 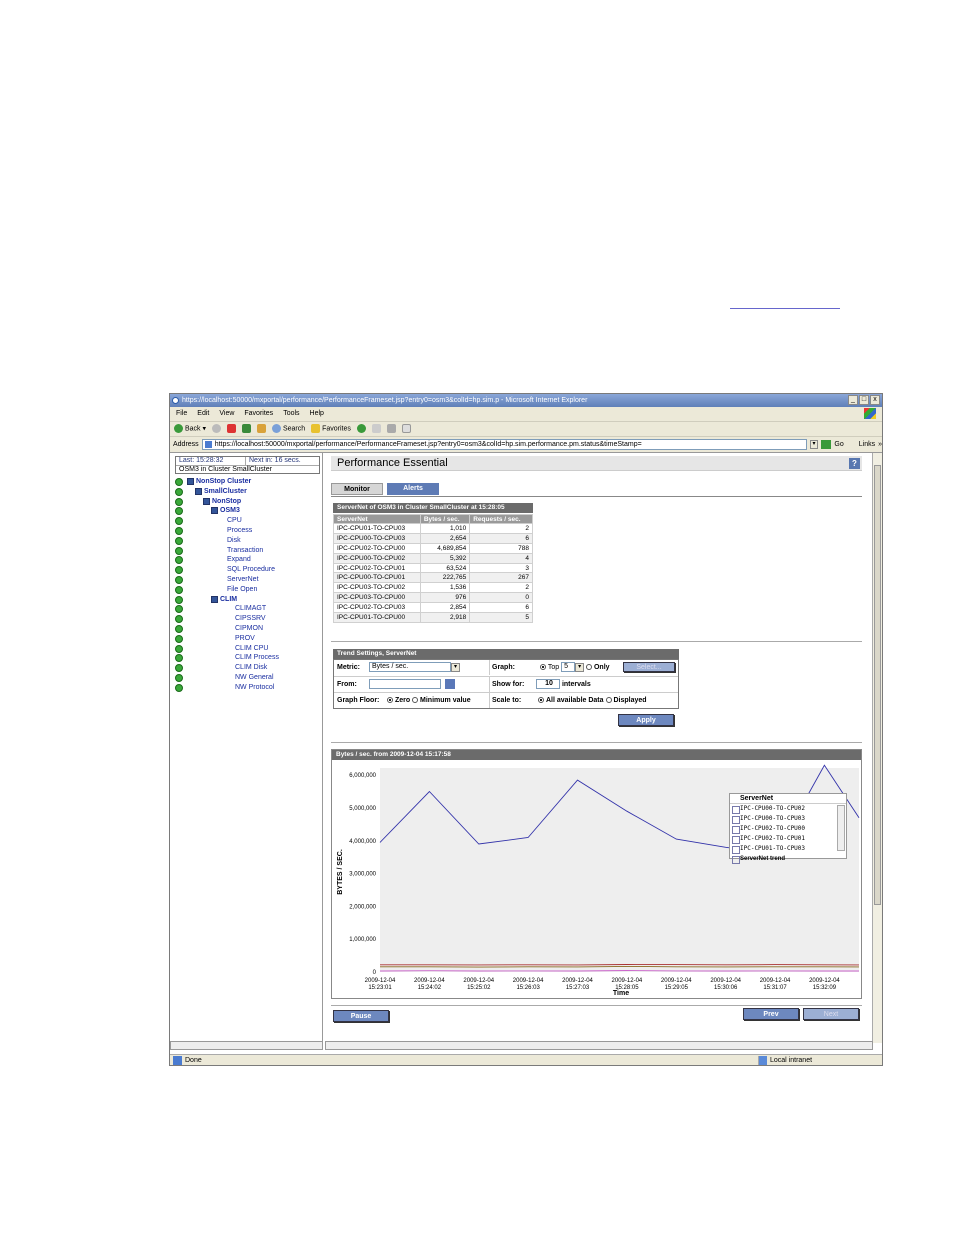 What do you see at coordinates (410, 667) in the screenshot?
I see `metric-select: Bytes / sec.` at bounding box center [410, 667].